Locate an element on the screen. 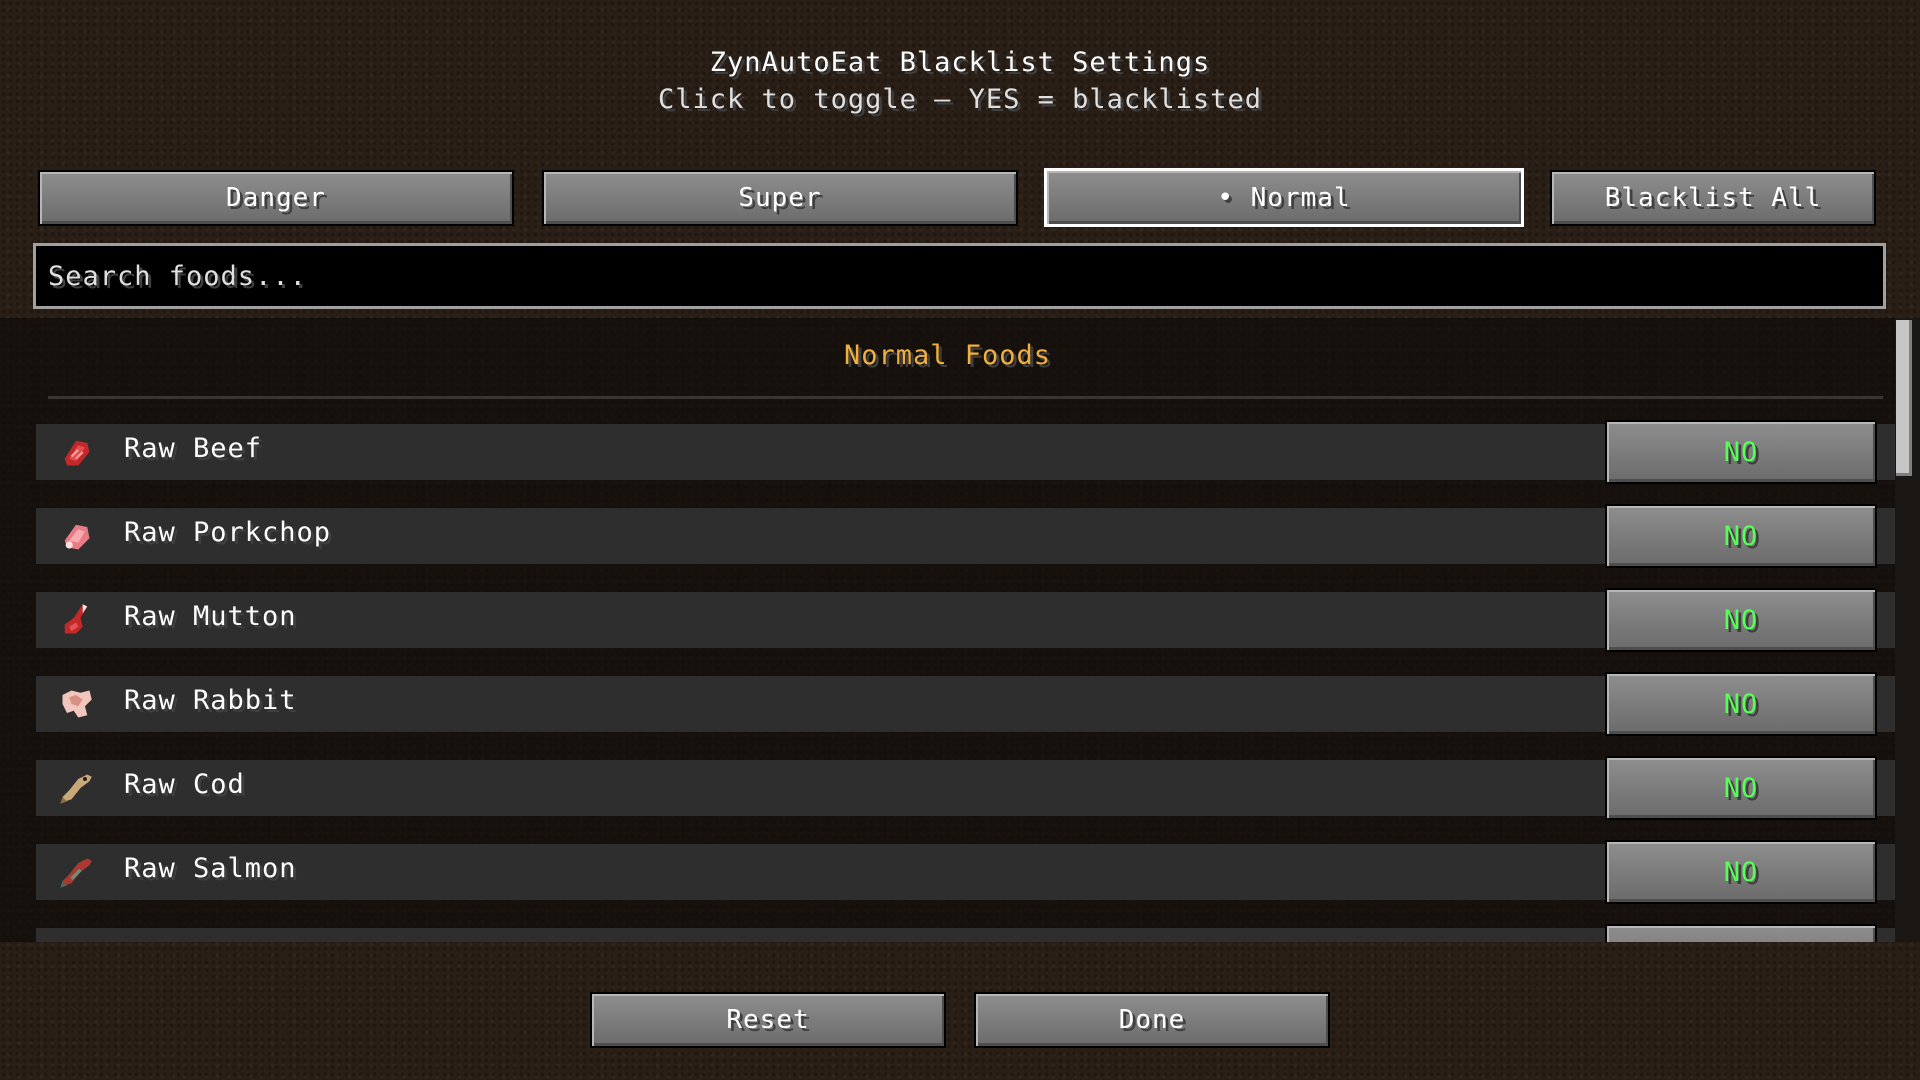 This screenshot has width=1920, height=1080. raw-porkchop-icon is located at coordinates (77, 537).